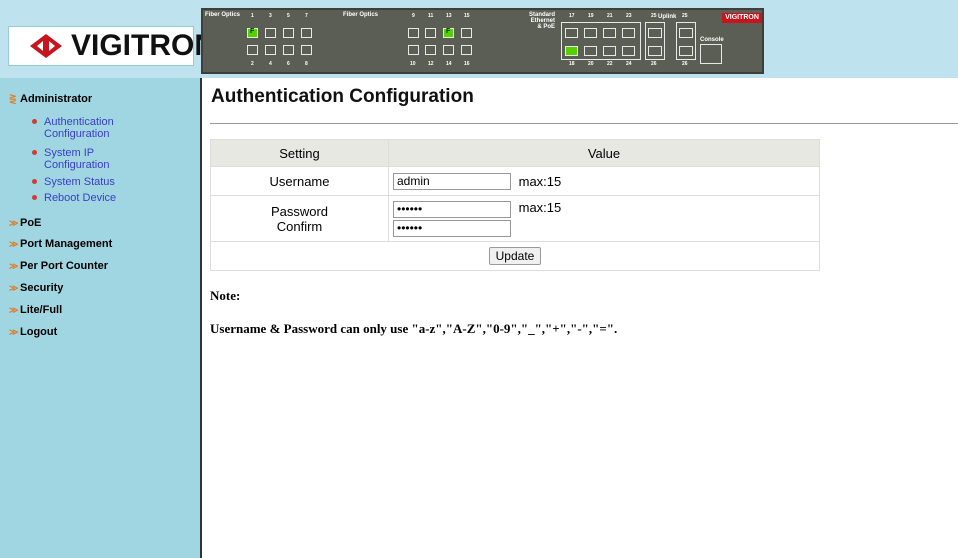  What do you see at coordinates (711, 54) in the screenshot?
I see `console-port` at bounding box center [711, 54].